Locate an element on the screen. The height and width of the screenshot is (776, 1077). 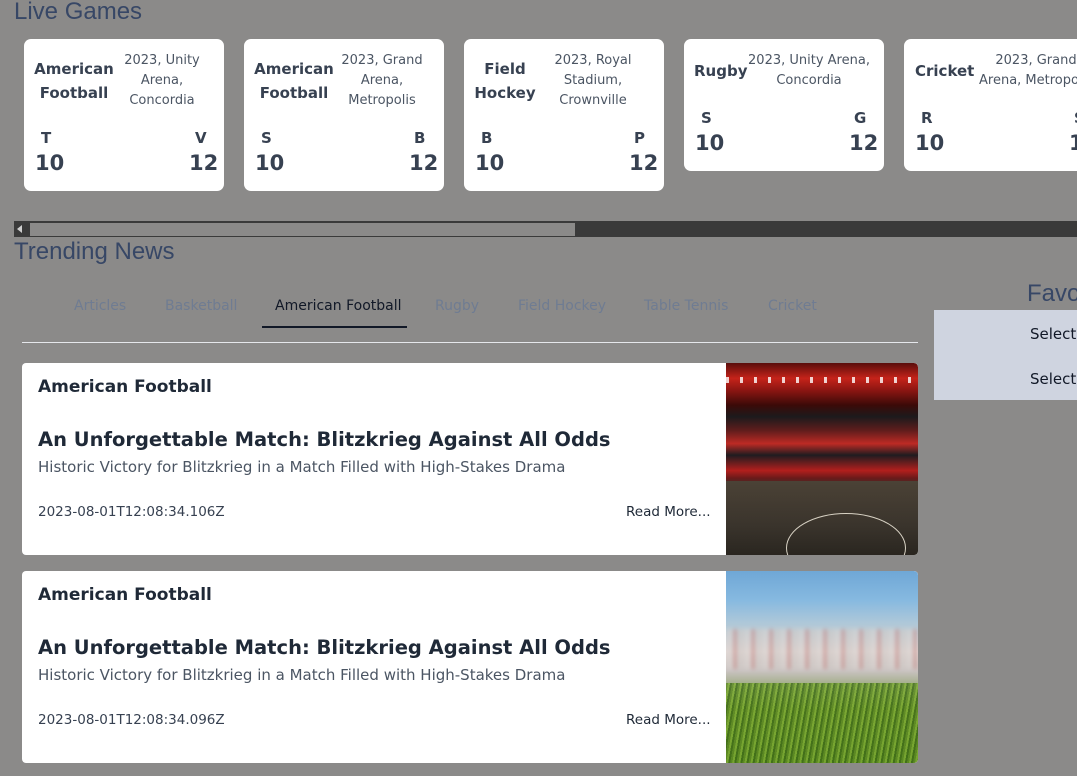
tab-field-hockey: Field Hockey is located at coordinates (562, 306).